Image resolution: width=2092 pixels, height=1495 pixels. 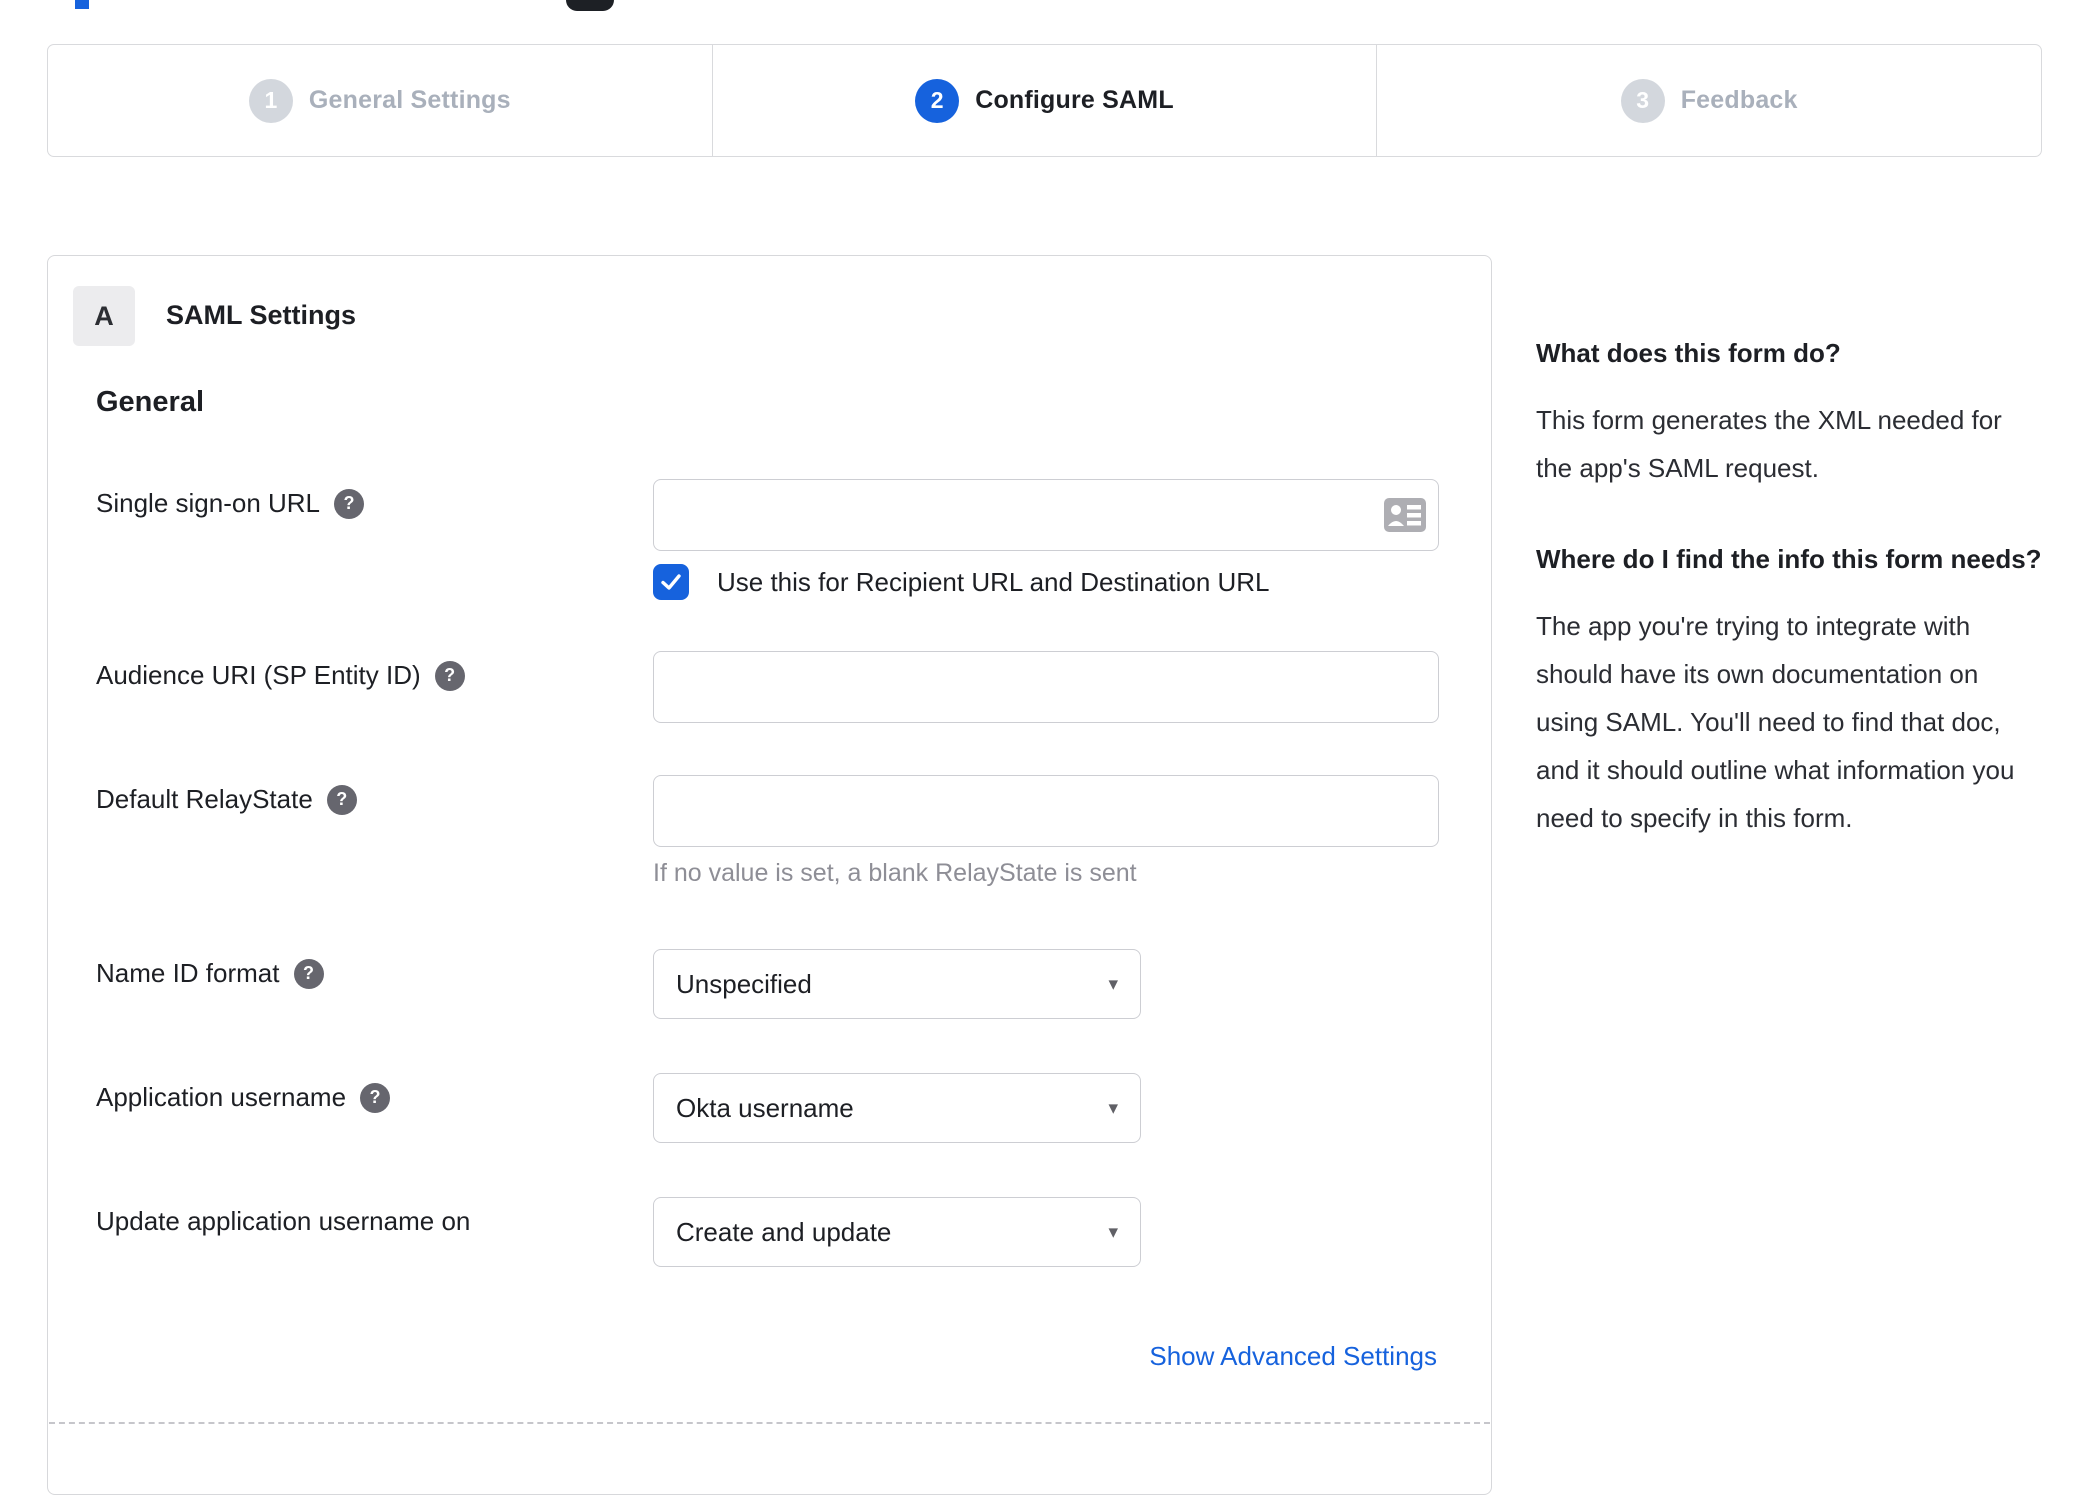 What do you see at coordinates (221, 1097) in the screenshot?
I see `field-label-text: Application username` at bounding box center [221, 1097].